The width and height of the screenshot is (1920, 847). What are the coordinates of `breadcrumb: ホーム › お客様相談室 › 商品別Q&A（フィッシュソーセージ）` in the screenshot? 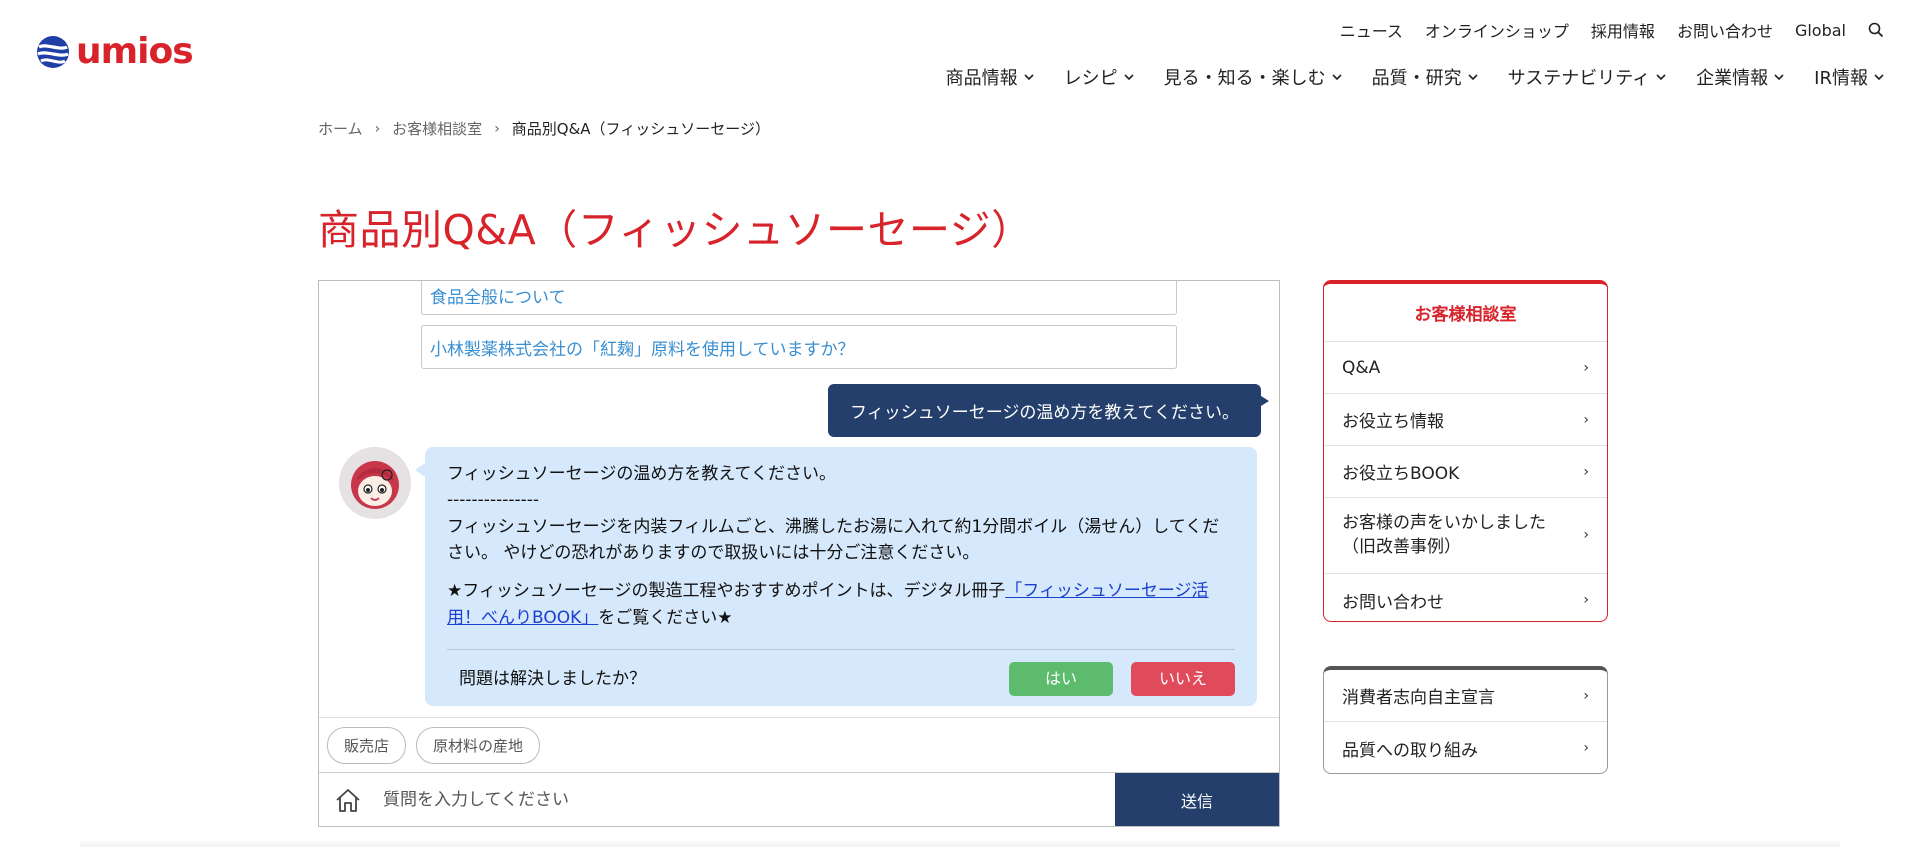 It's located at (544, 128).